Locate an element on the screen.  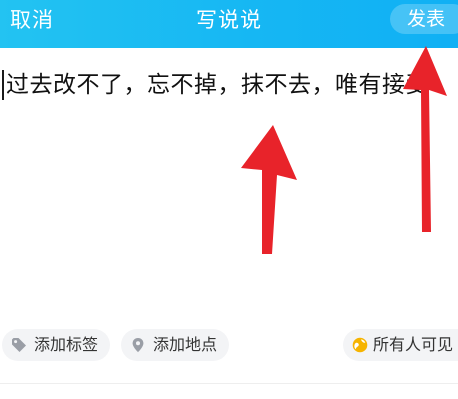
visibility-label: 所有人可见 is located at coordinates (413, 344).